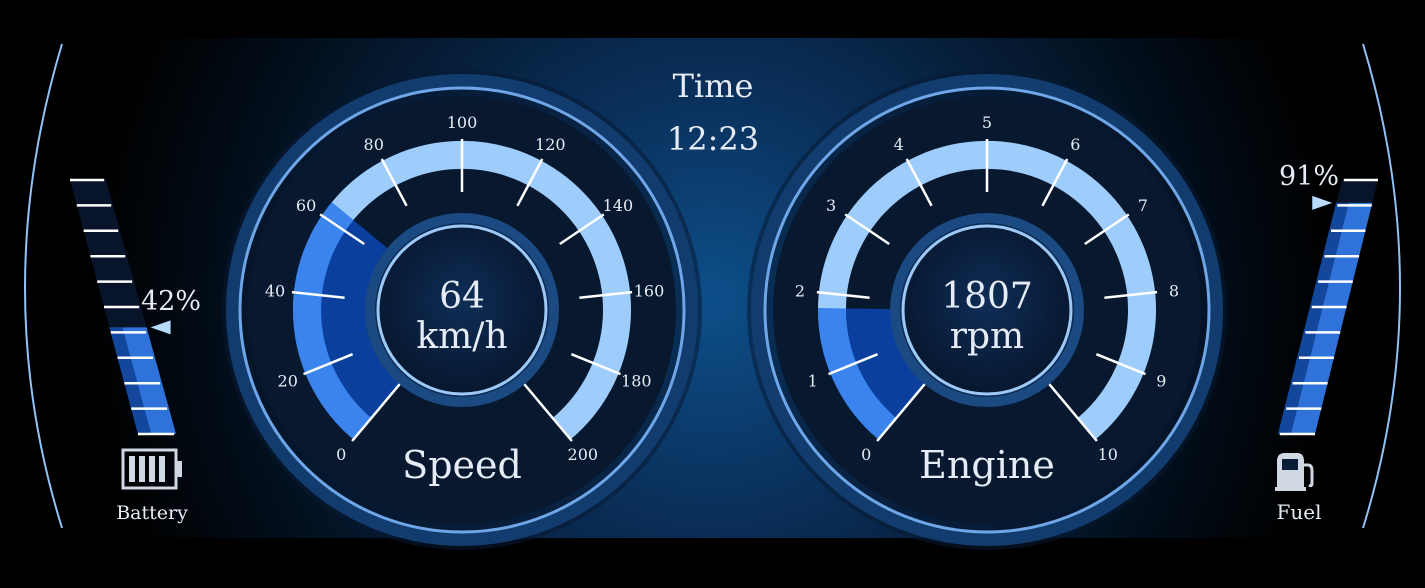 The image size is (1425, 588). What do you see at coordinates (987, 336) in the screenshot?
I see `engine-unit: rpm` at bounding box center [987, 336].